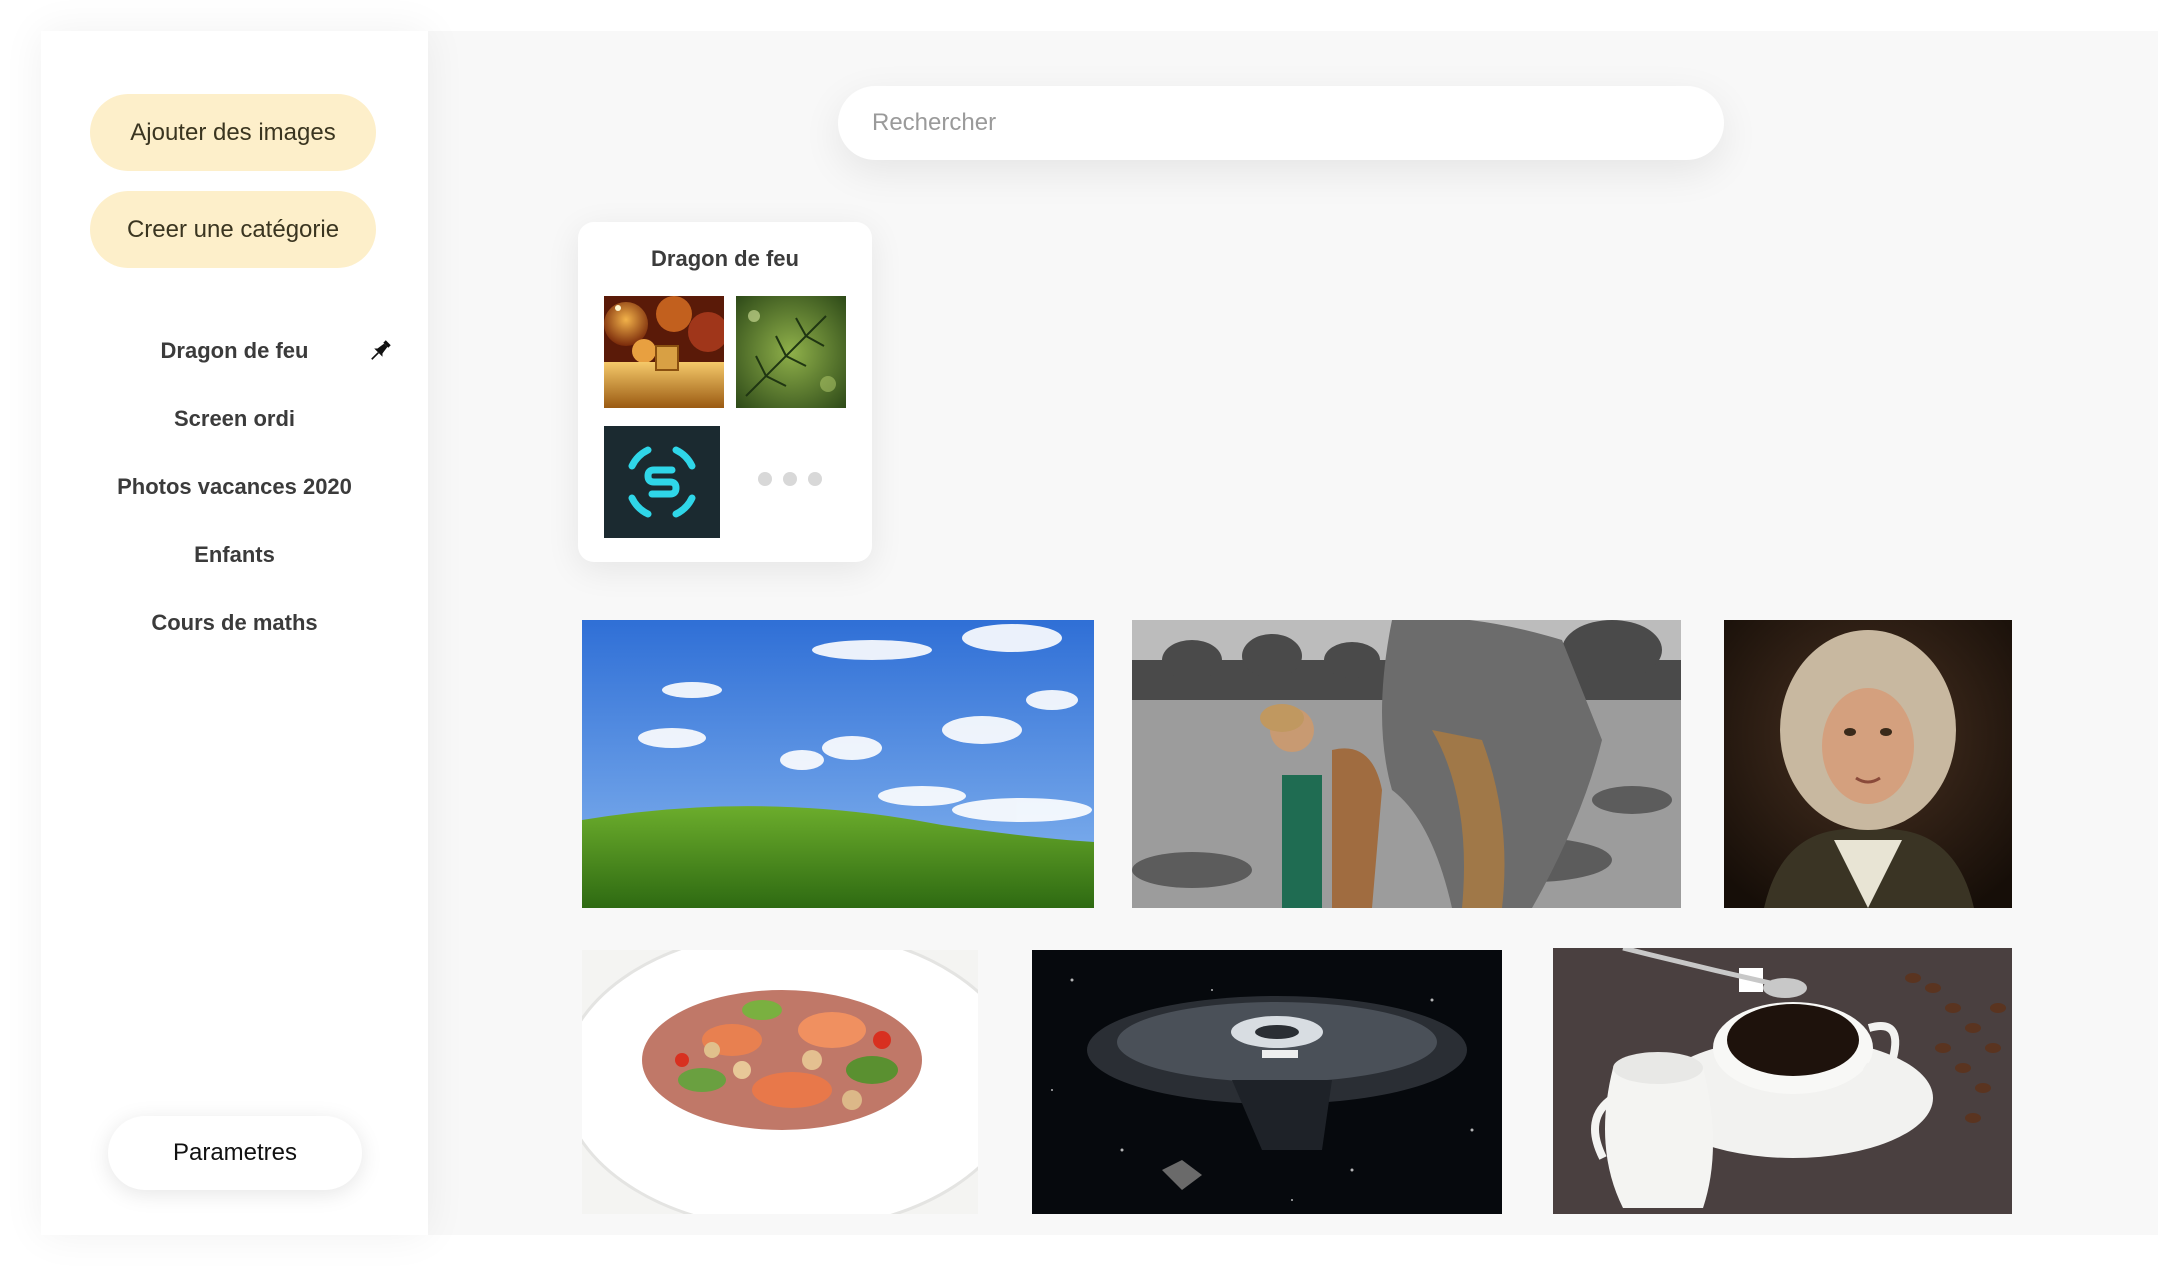 The width and height of the screenshot is (2158, 1288). Describe the element at coordinates (664, 352) in the screenshot. I see `golden-ornaments-thumbnail` at that location.